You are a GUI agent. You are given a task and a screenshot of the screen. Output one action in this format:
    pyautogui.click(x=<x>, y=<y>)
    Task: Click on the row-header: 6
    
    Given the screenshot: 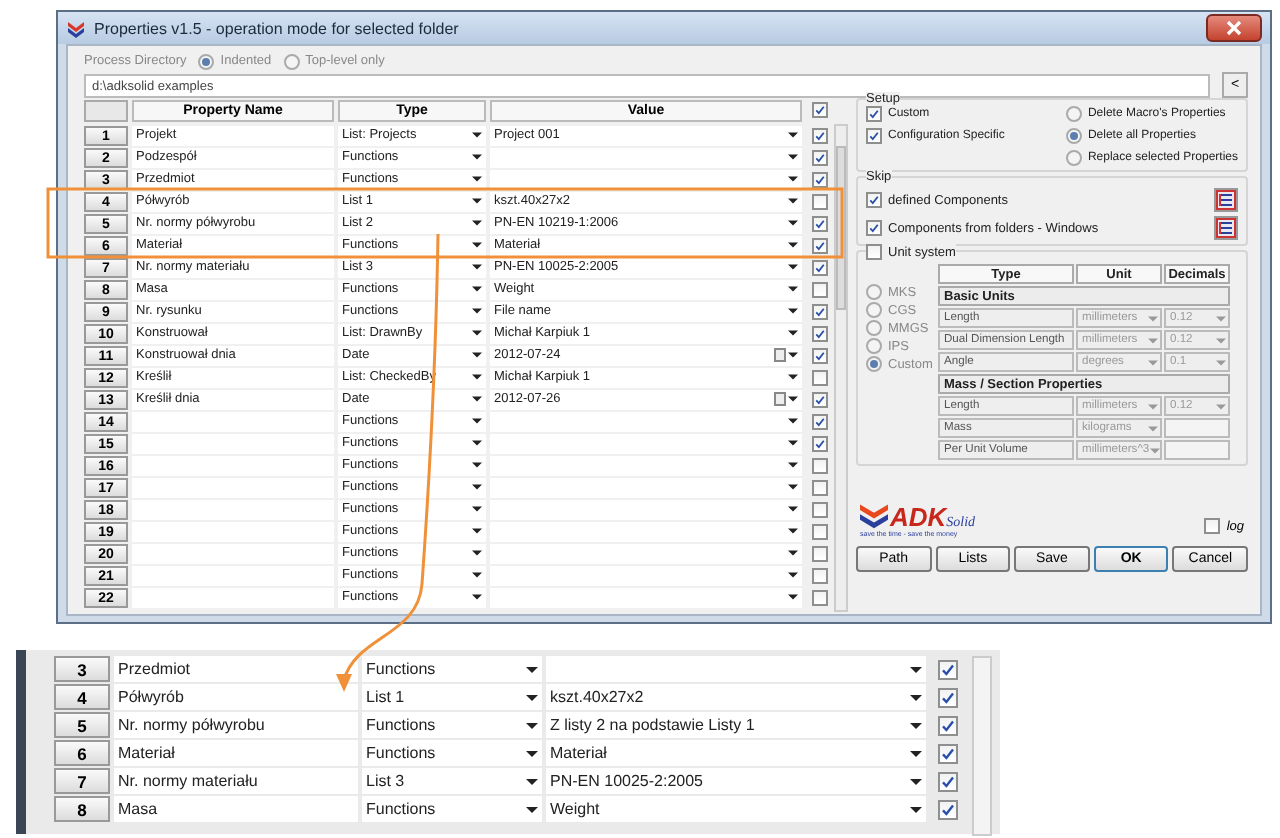 What is the action you would take?
    pyautogui.click(x=82, y=753)
    